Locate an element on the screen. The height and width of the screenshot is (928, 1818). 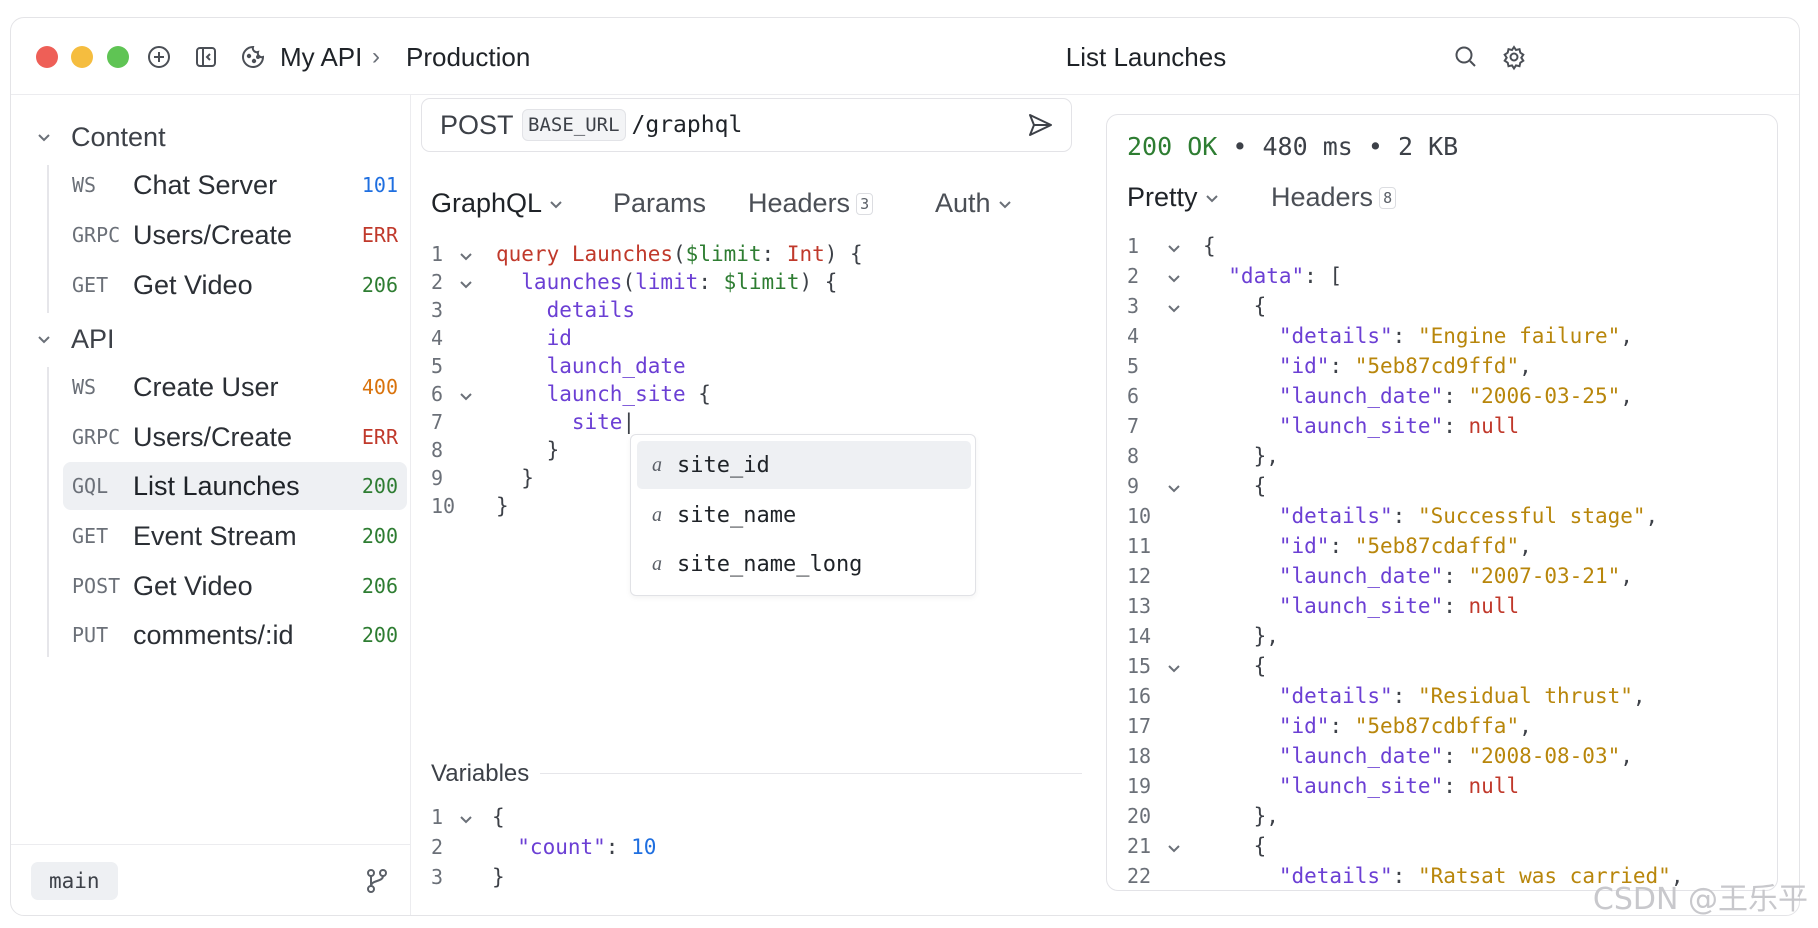
json-key: "id" is located at coordinates (1266, 546).